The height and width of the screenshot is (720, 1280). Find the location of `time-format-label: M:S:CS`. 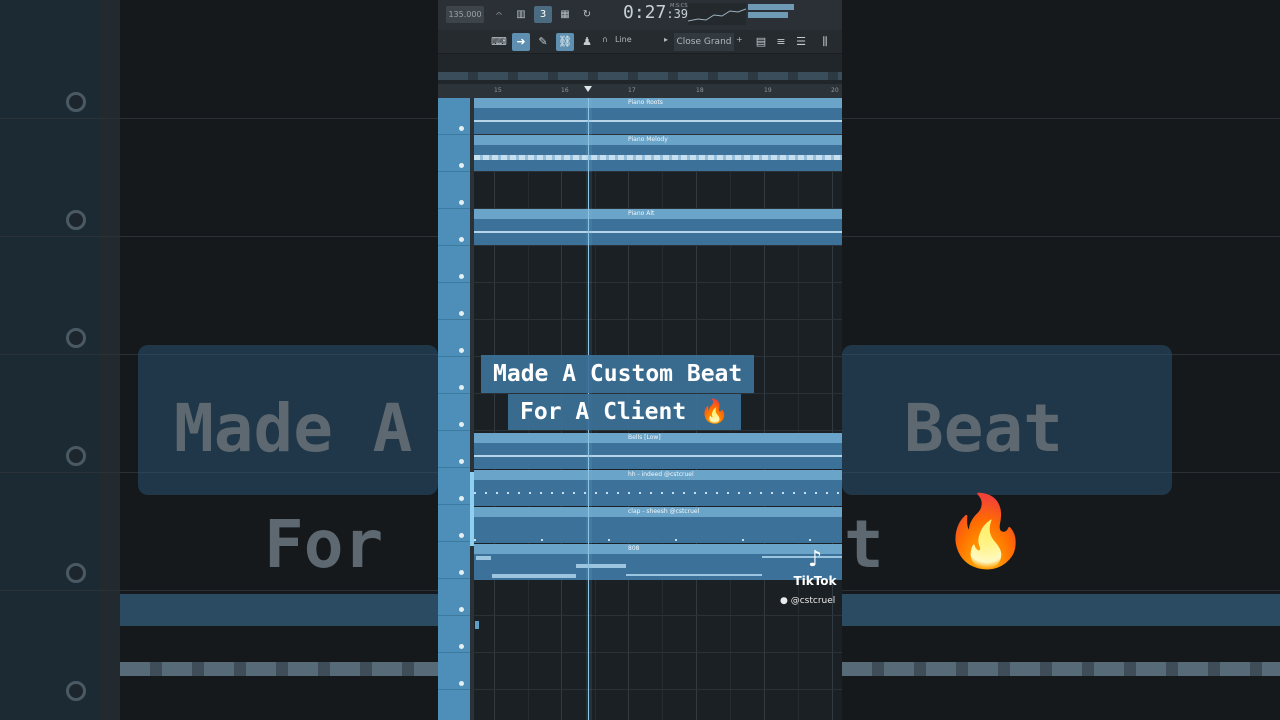

time-format-label: M:S:CS is located at coordinates (679, 6).